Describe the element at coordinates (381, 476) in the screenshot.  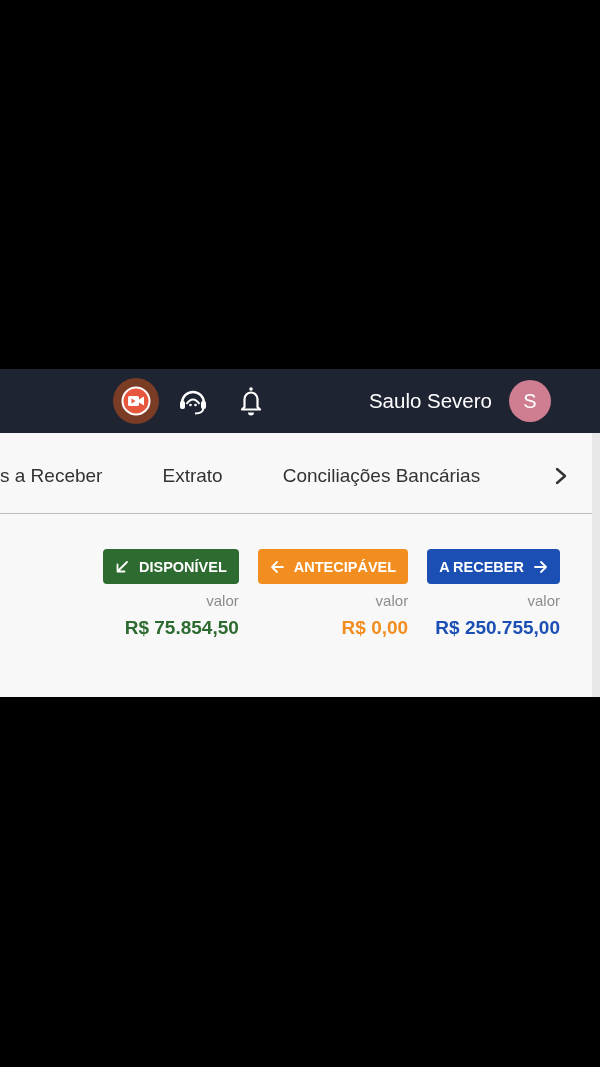
I see `tab: Conciliações Bancárias` at that location.